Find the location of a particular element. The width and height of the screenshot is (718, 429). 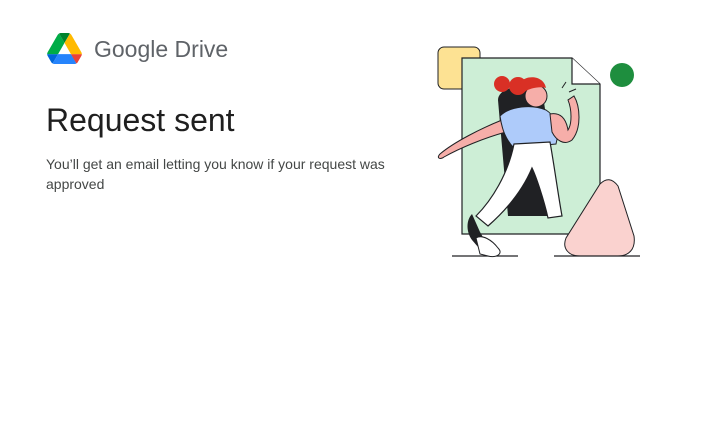

brand-header: Google Drive is located at coordinates (137, 48).